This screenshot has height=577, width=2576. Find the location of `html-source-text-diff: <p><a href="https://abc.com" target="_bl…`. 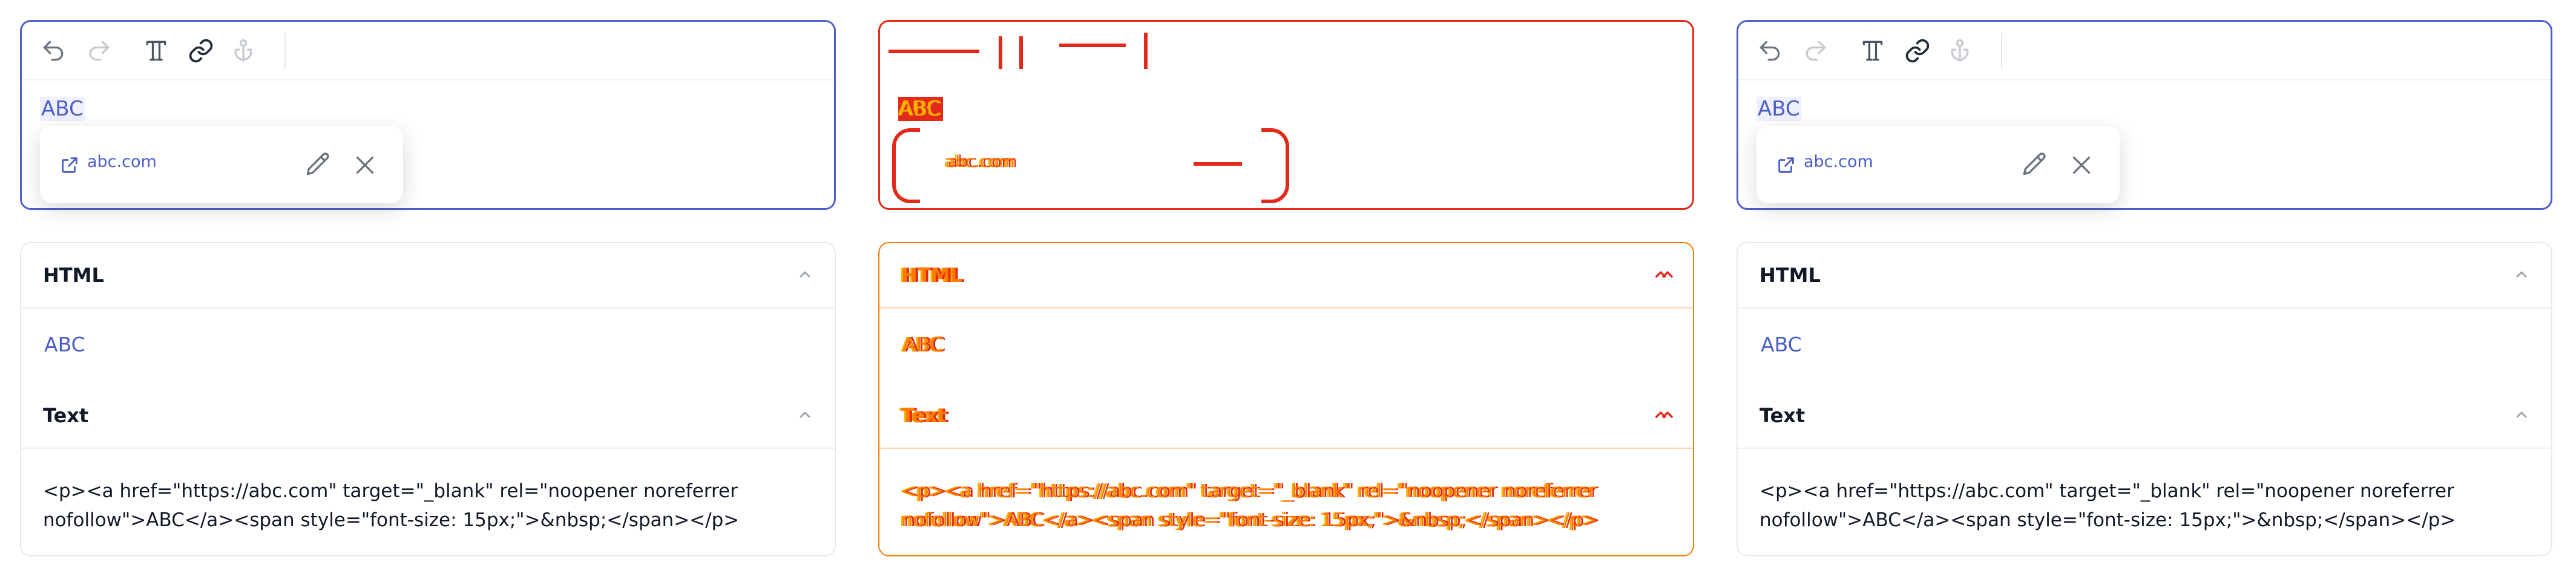

html-source-text-diff: <p><a href="https://abc.com" target="_bl… is located at coordinates (1251, 506).